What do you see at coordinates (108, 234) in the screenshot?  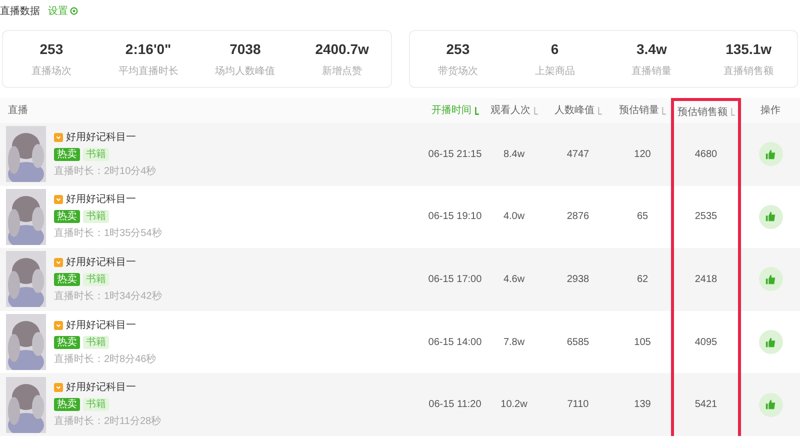 I see `live-duration: 直播时长：1时35分54秒` at bounding box center [108, 234].